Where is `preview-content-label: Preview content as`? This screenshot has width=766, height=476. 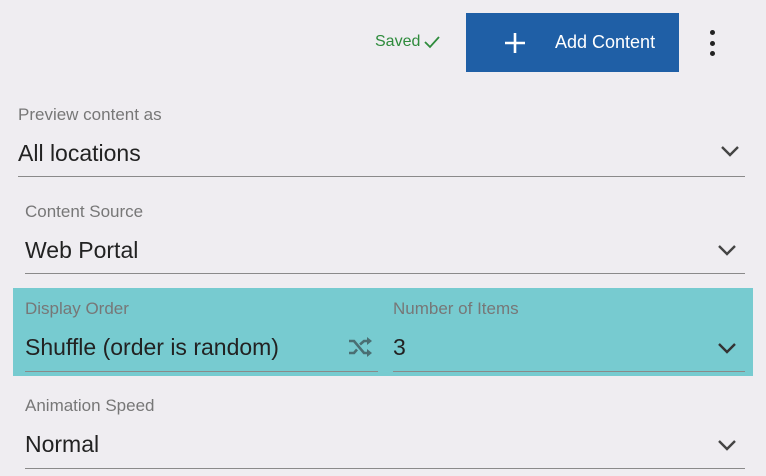
preview-content-label: Preview content as is located at coordinates (90, 114).